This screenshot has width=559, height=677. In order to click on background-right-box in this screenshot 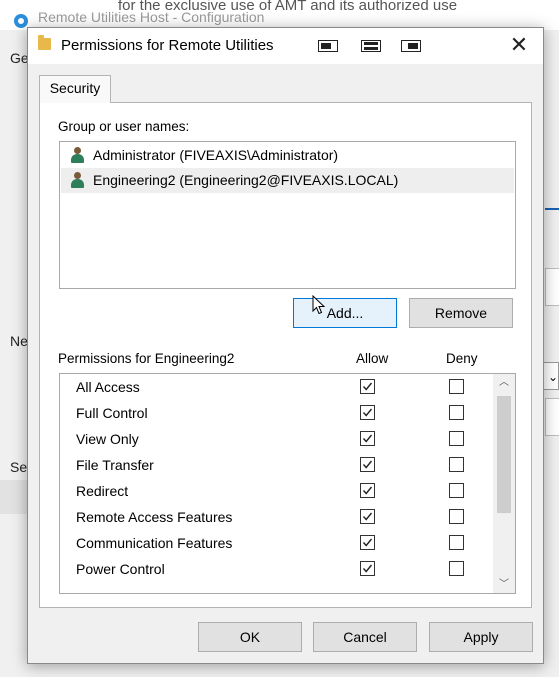, I will do `click(552, 287)`.